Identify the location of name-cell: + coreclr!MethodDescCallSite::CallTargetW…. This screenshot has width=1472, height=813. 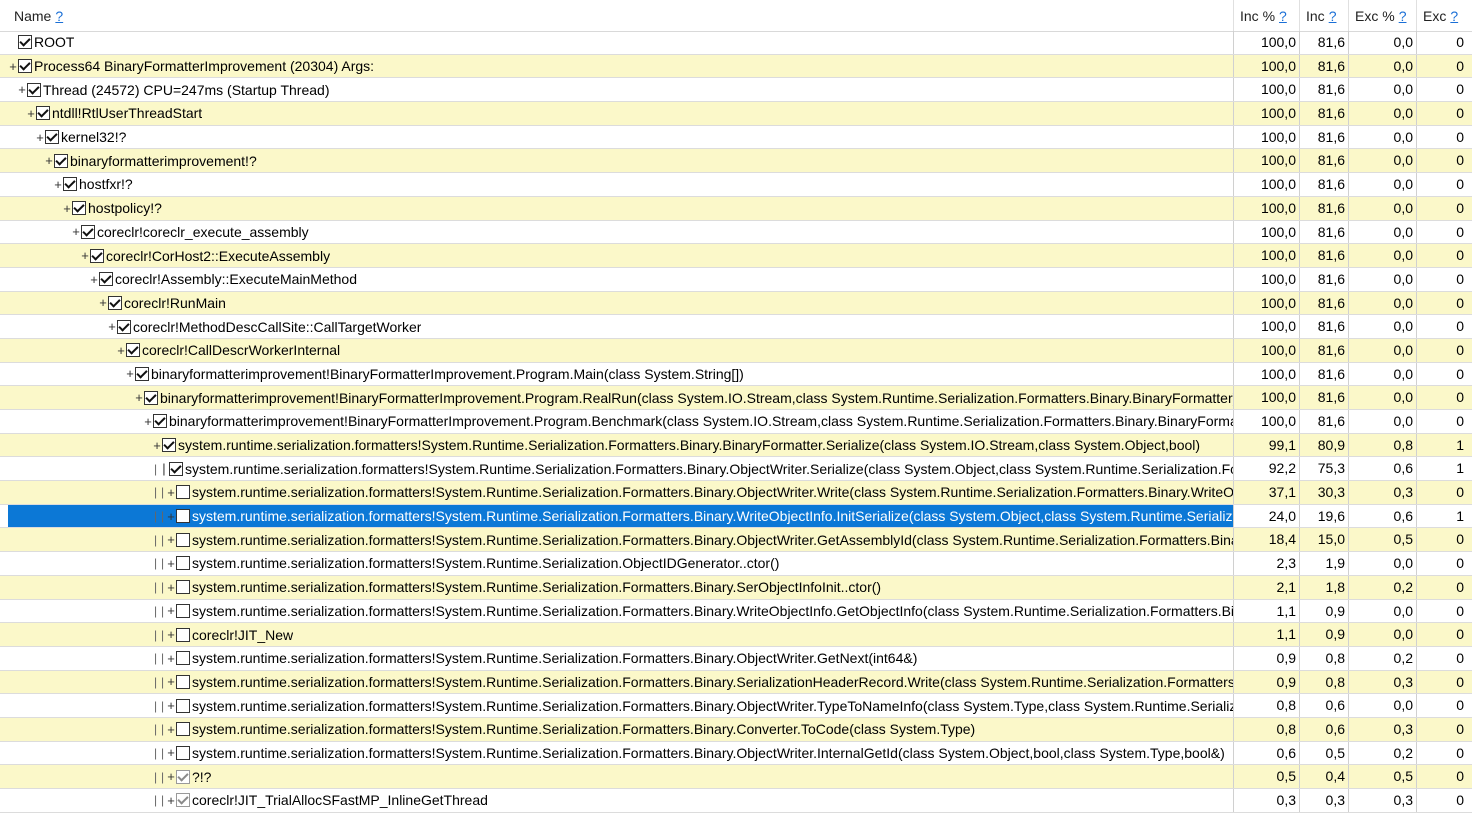
(620, 326).